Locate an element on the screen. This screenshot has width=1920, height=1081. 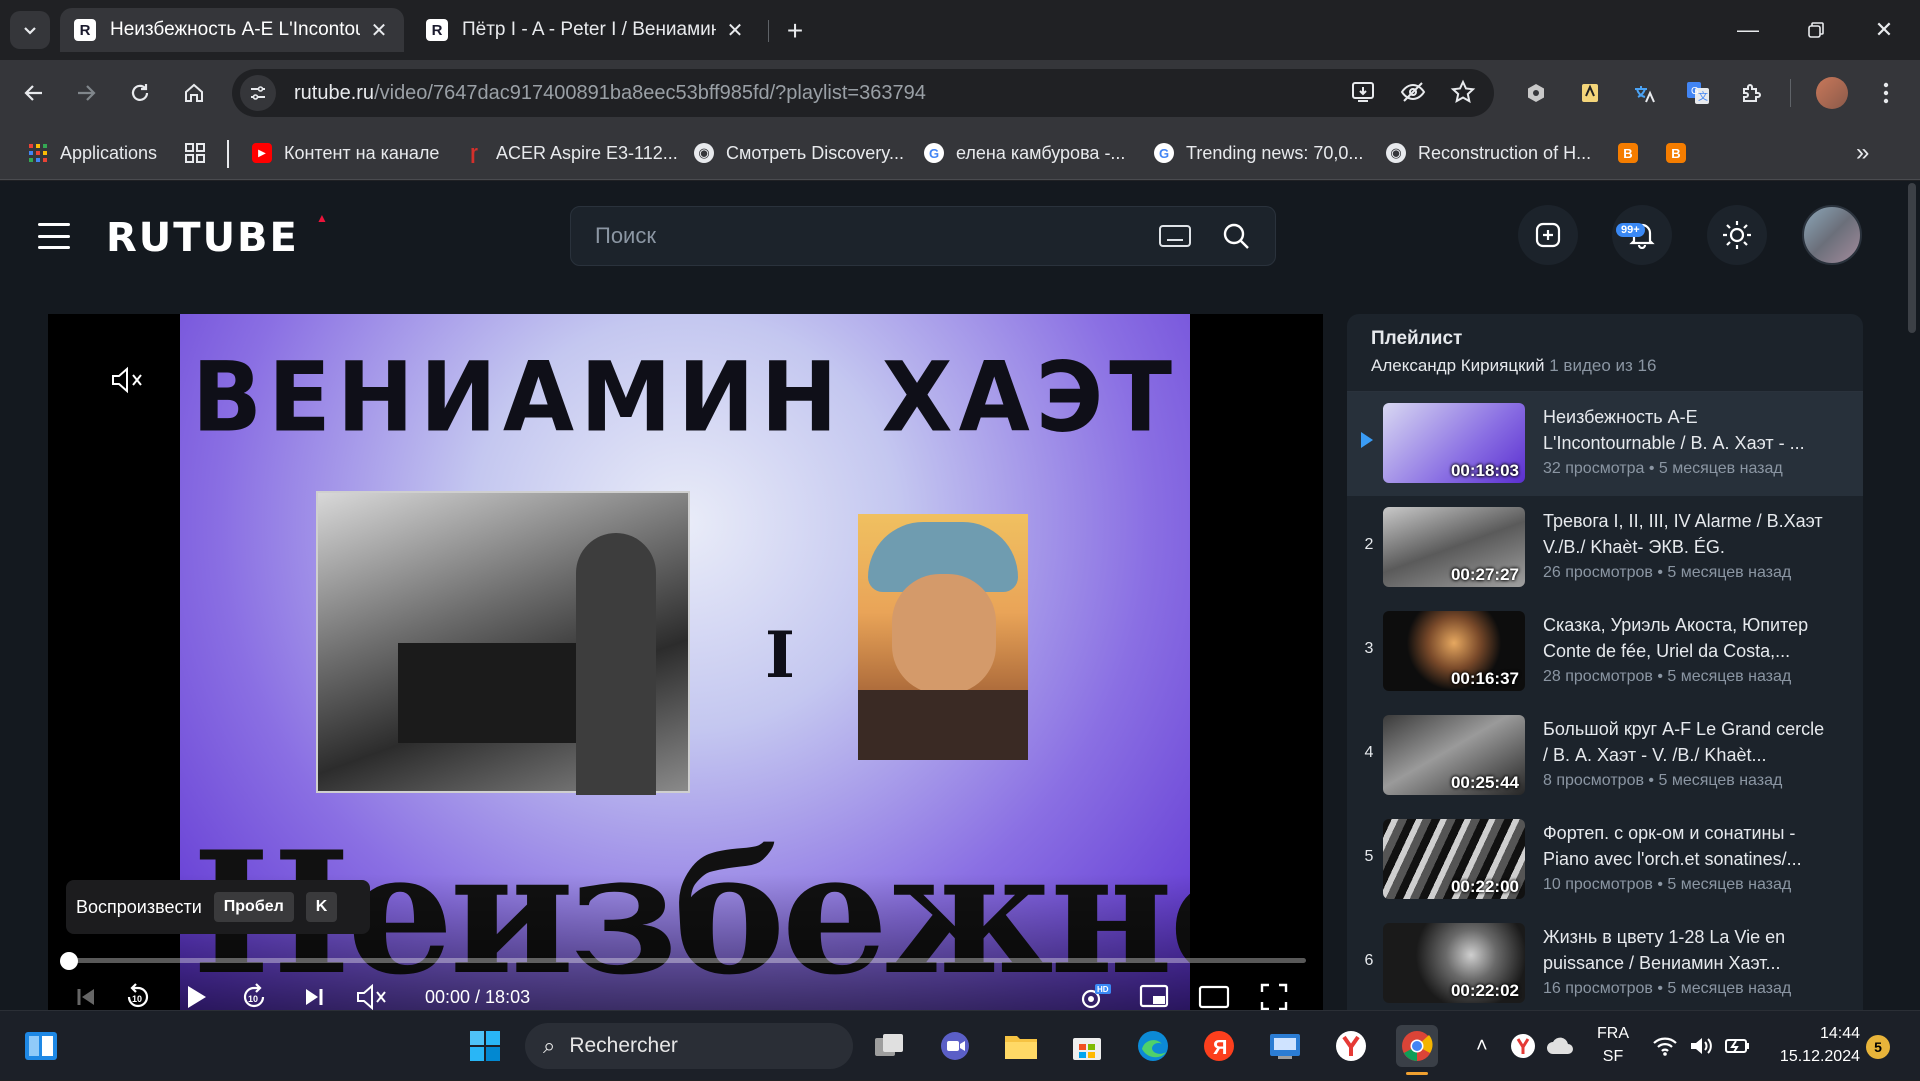
fullscreen-button is located at coordinates (1274, 994).